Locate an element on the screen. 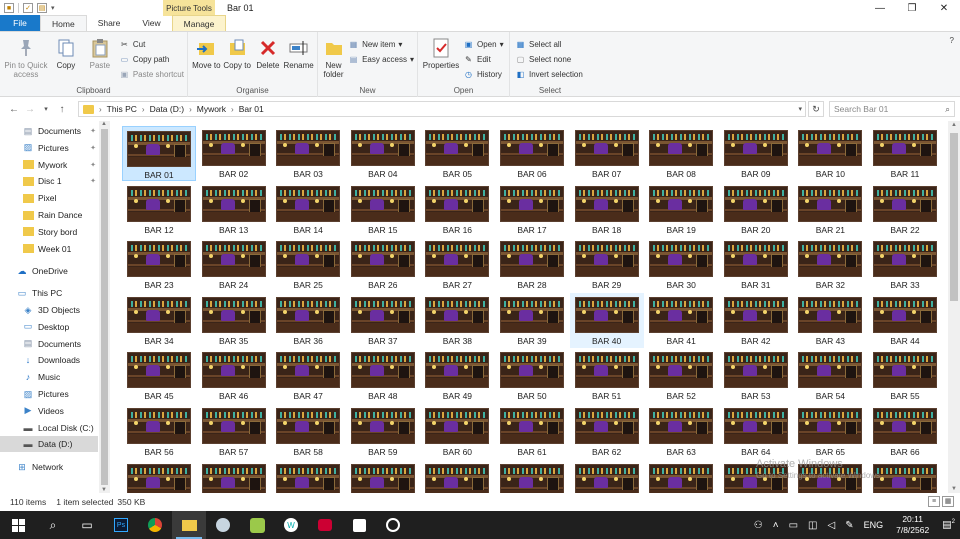 The image size is (960, 539). file-item: BAR 70 is located at coordinates (383, 476).